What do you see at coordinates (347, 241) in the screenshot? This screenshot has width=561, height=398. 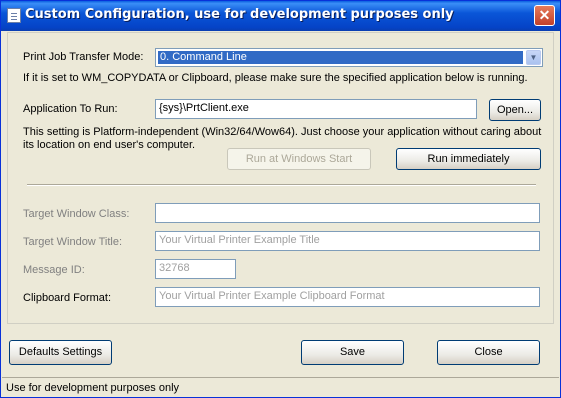 I see `target-title-input: Your Virtual Printer Example Title` at bounding box center [347, 241].